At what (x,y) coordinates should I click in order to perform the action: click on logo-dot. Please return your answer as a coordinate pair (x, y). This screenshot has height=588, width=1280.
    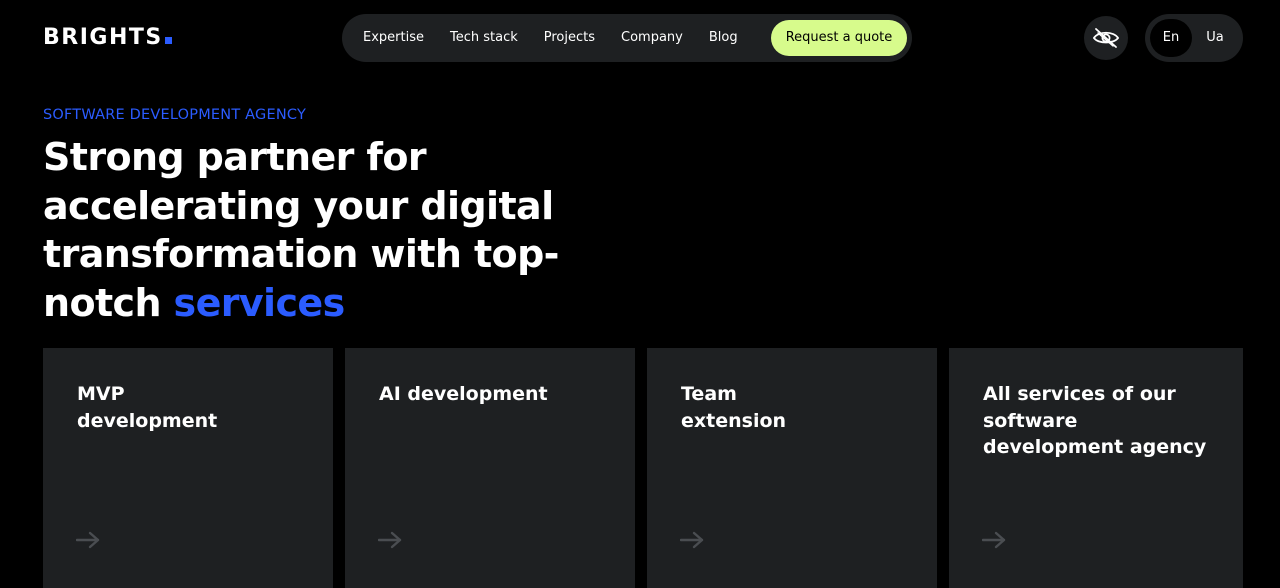
    Looking at the image, I should click on (168, 40).